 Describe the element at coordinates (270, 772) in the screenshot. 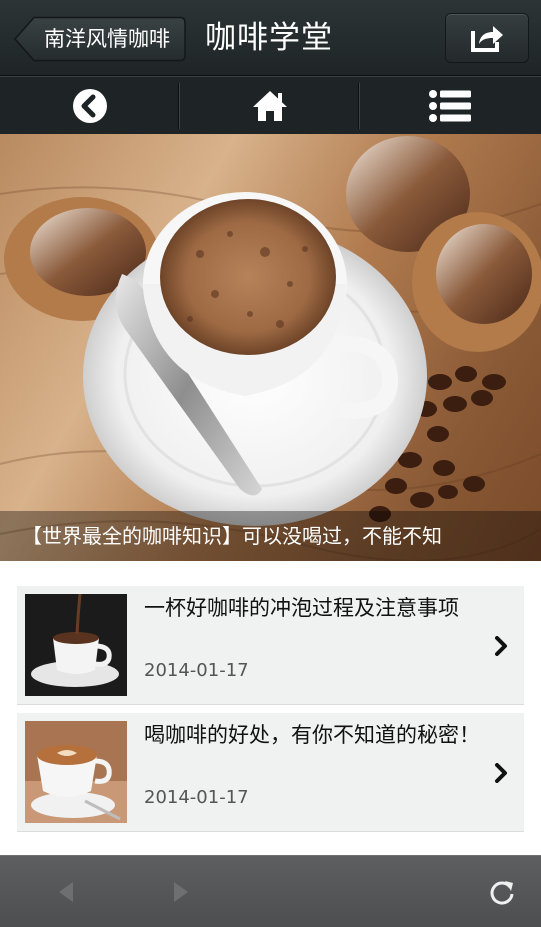

I see `list-item: 喝咖啡的好处，有你不知道的秘密！ 2014-01-17` at that location.